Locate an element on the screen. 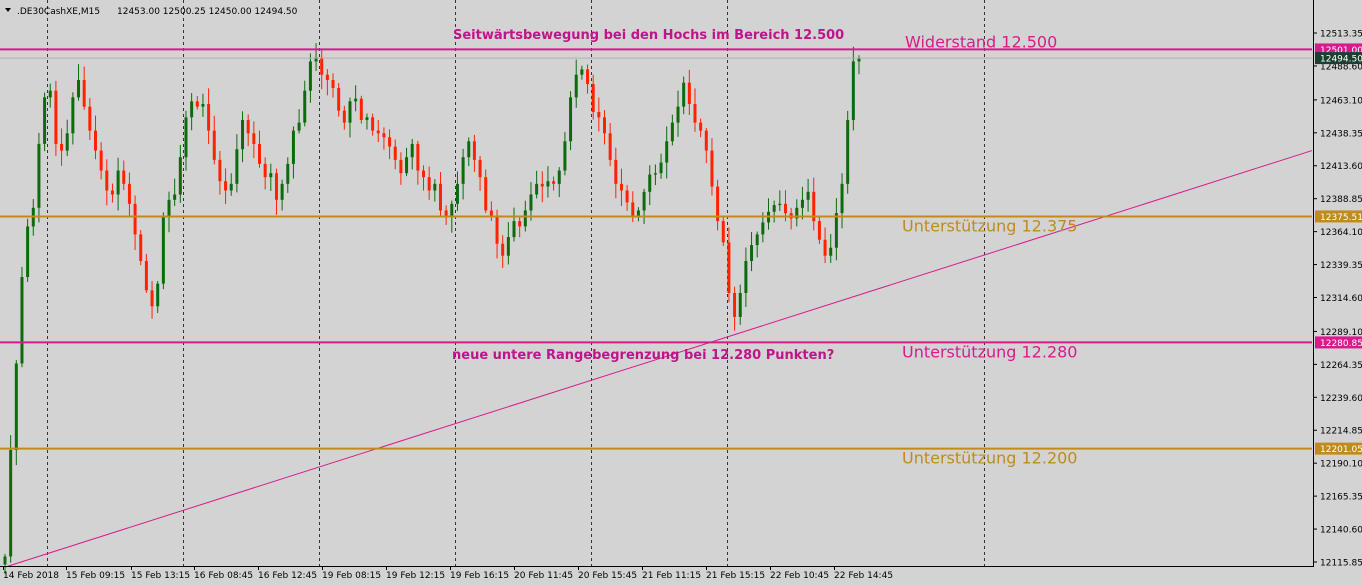 The width and height of the screenshot is (1362, 585). y-tick-label: 12388.85 is located at coordinates (1341, 200).